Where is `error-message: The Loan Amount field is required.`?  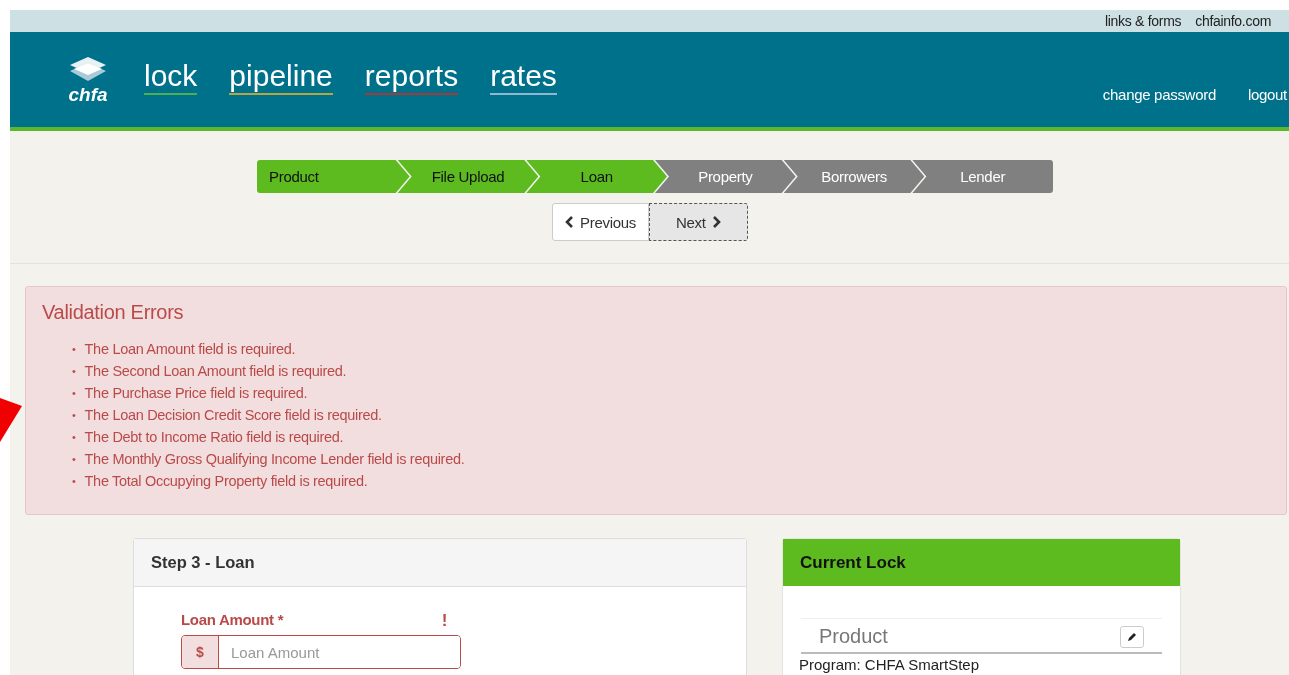
error-message: The Loan Amount field is required. is located at coordinates (190, 349).